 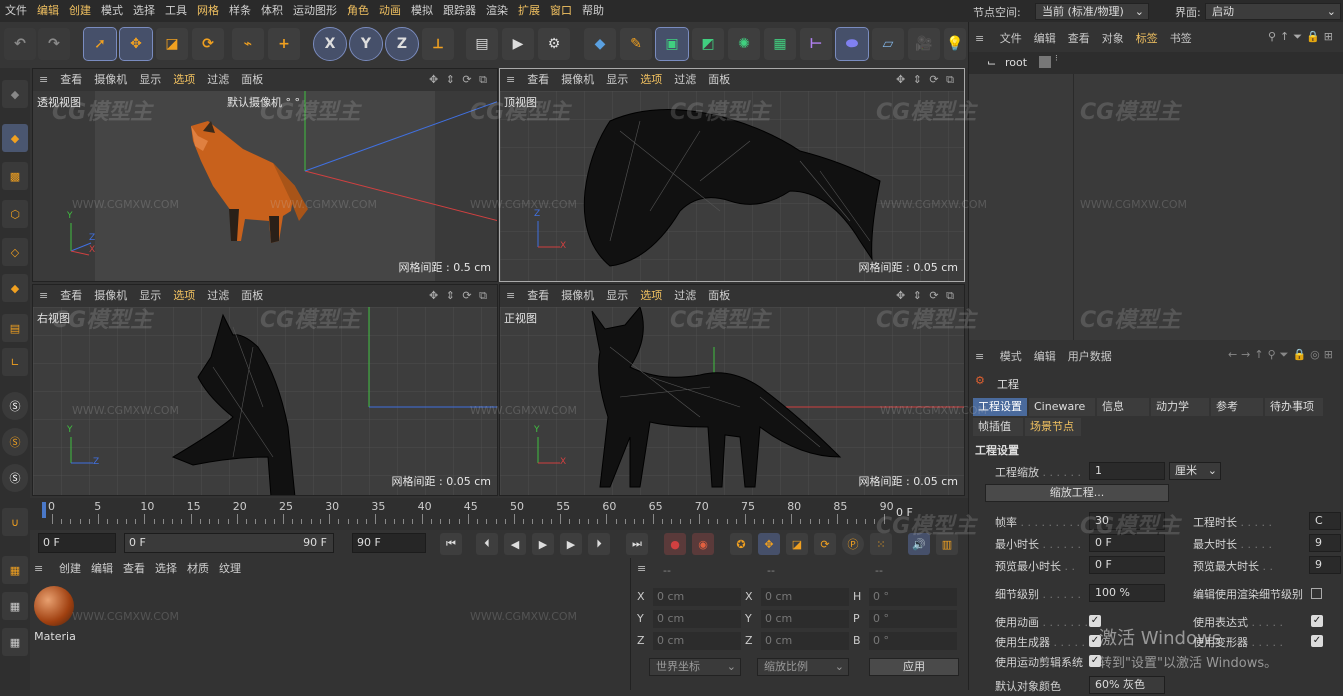 What do you see at coordinates (1011, 39) in the screenshot?
I see `object-menu-item: 文件` at bounding box center [1011, 39].